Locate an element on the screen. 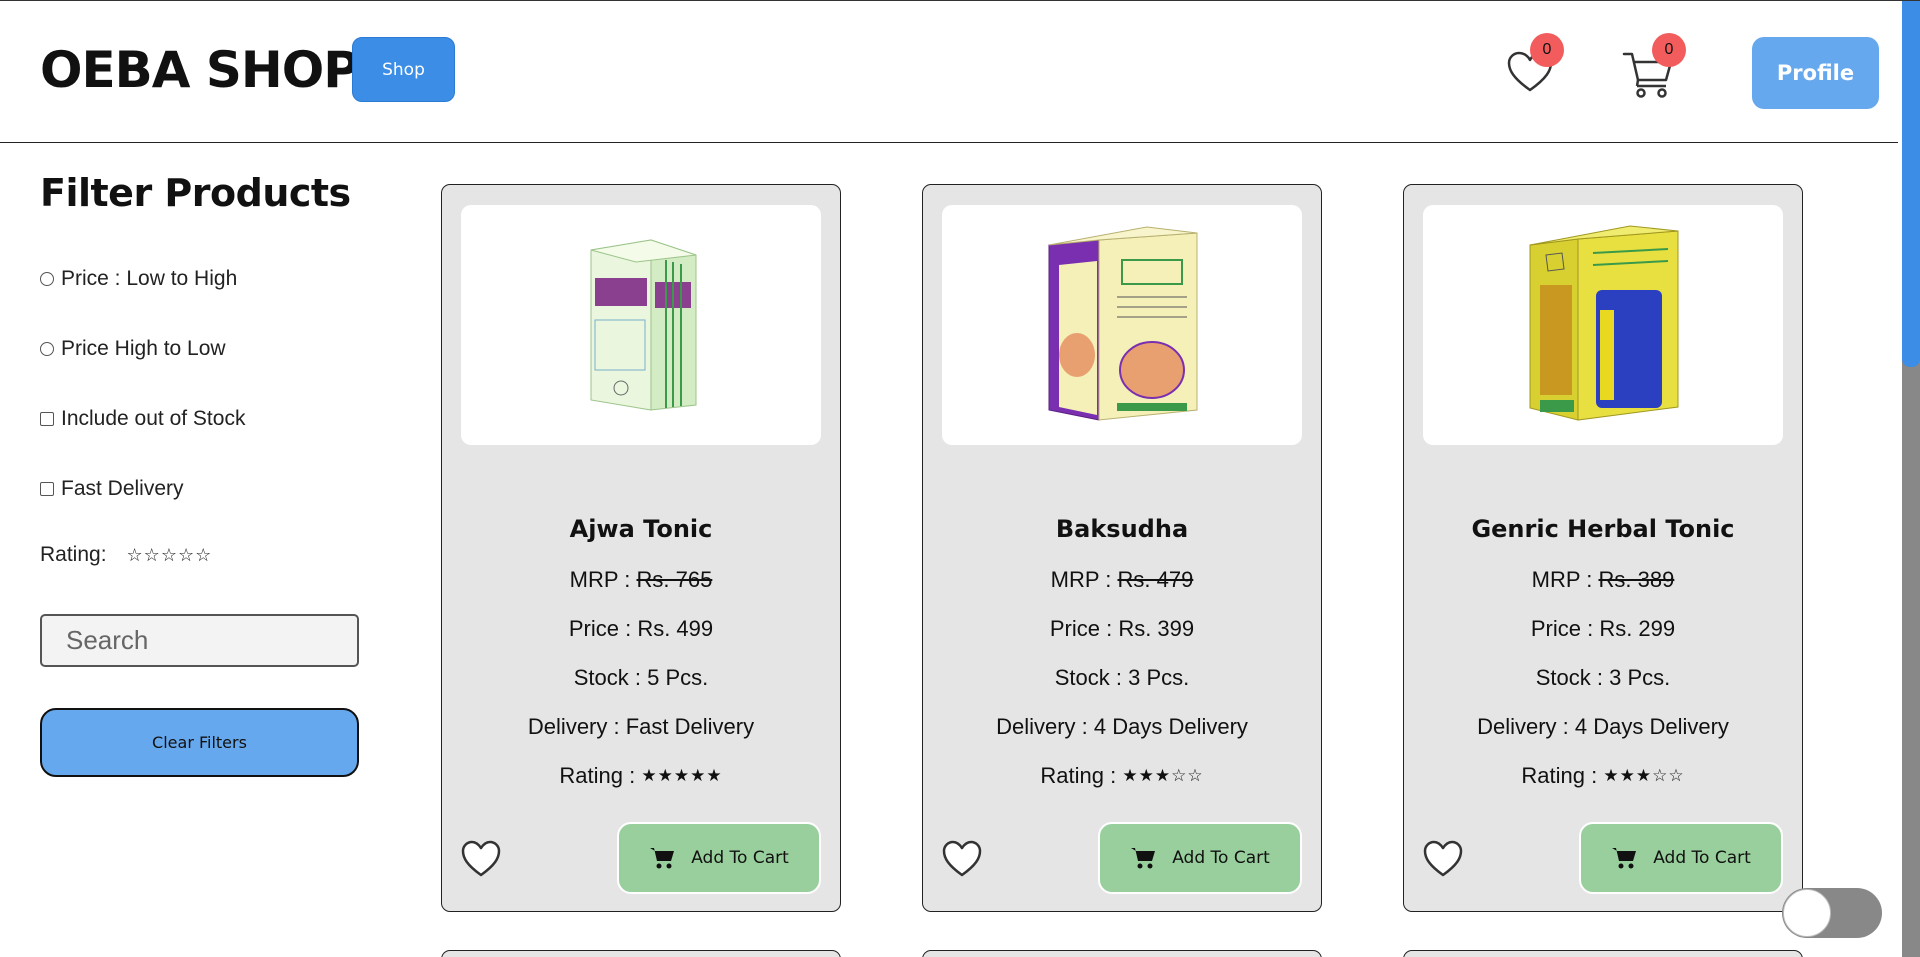  mrp-value: Rs. 765 is located at coordinates (674, 579).